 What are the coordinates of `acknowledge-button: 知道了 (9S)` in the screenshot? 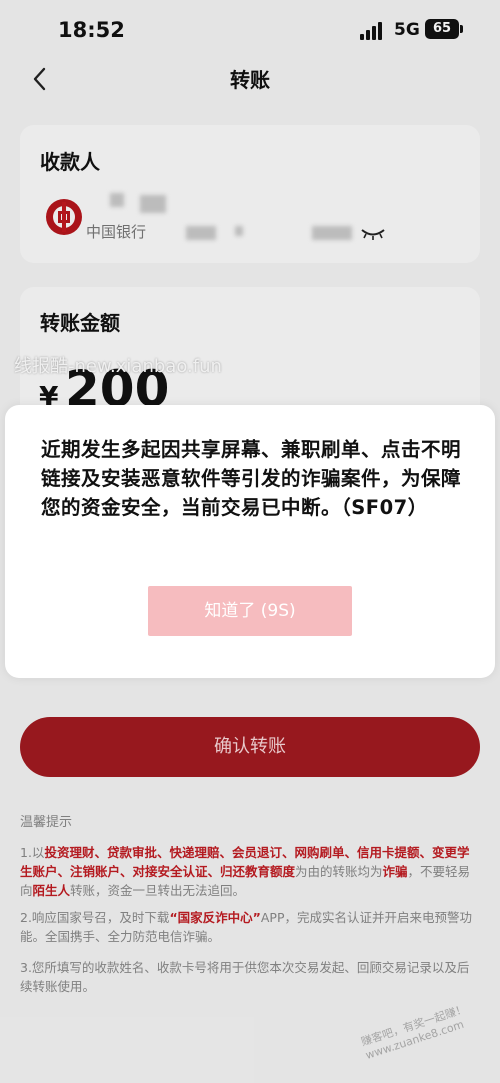 It's located at (250, 611).